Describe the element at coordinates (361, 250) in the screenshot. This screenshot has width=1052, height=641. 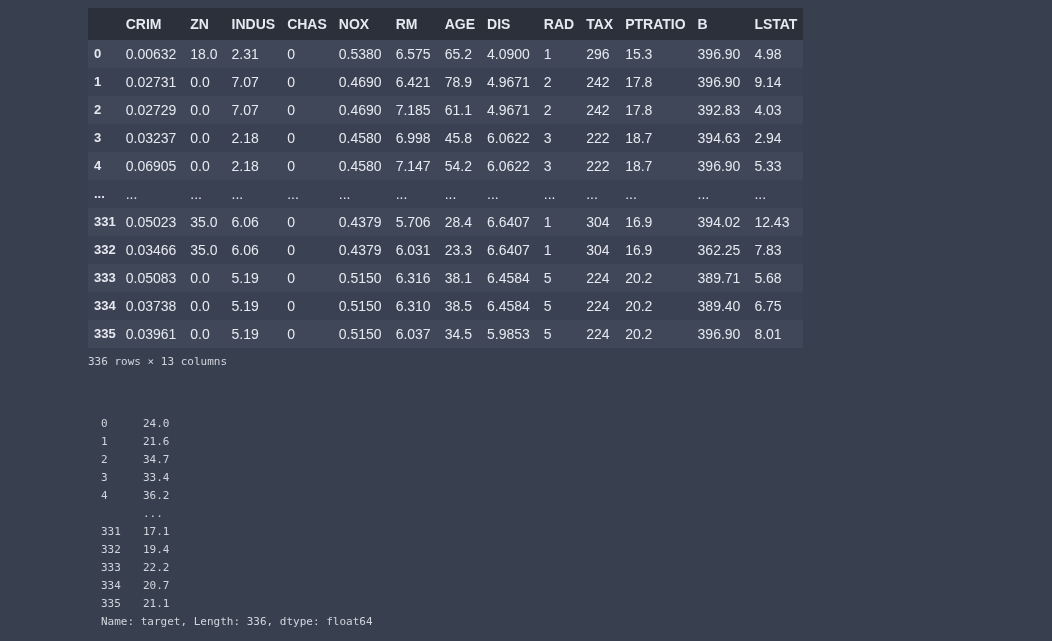
I see `table-cell: 0.4379` at that location.